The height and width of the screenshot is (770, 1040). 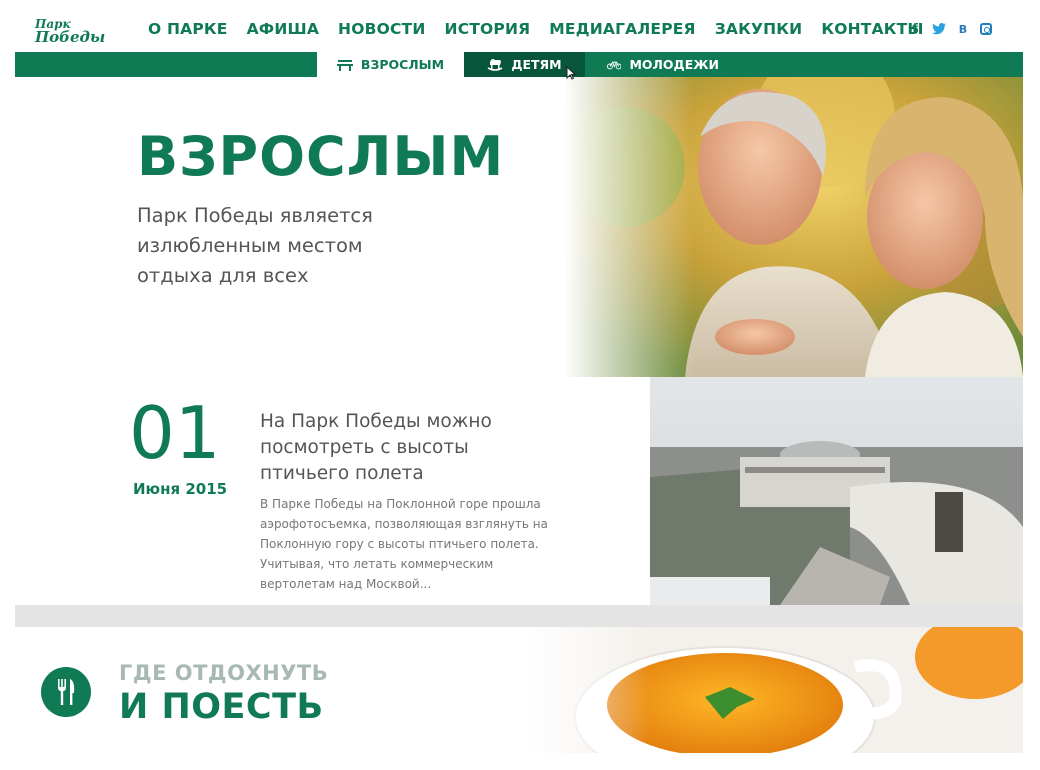 I want to click on tab-adults: ВЗРОСЛЫМ, so click(x=390, y=64).